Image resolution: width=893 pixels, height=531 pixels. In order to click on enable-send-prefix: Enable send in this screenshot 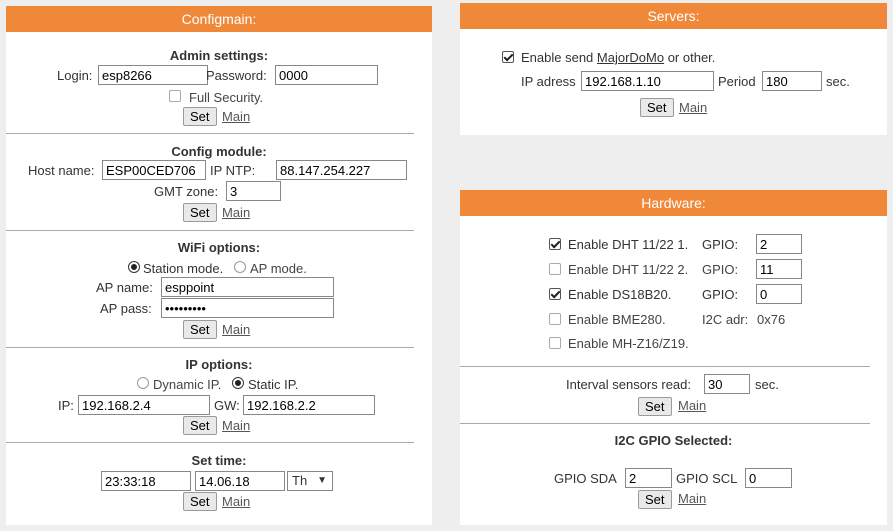, I will do `click(559, 57)`.